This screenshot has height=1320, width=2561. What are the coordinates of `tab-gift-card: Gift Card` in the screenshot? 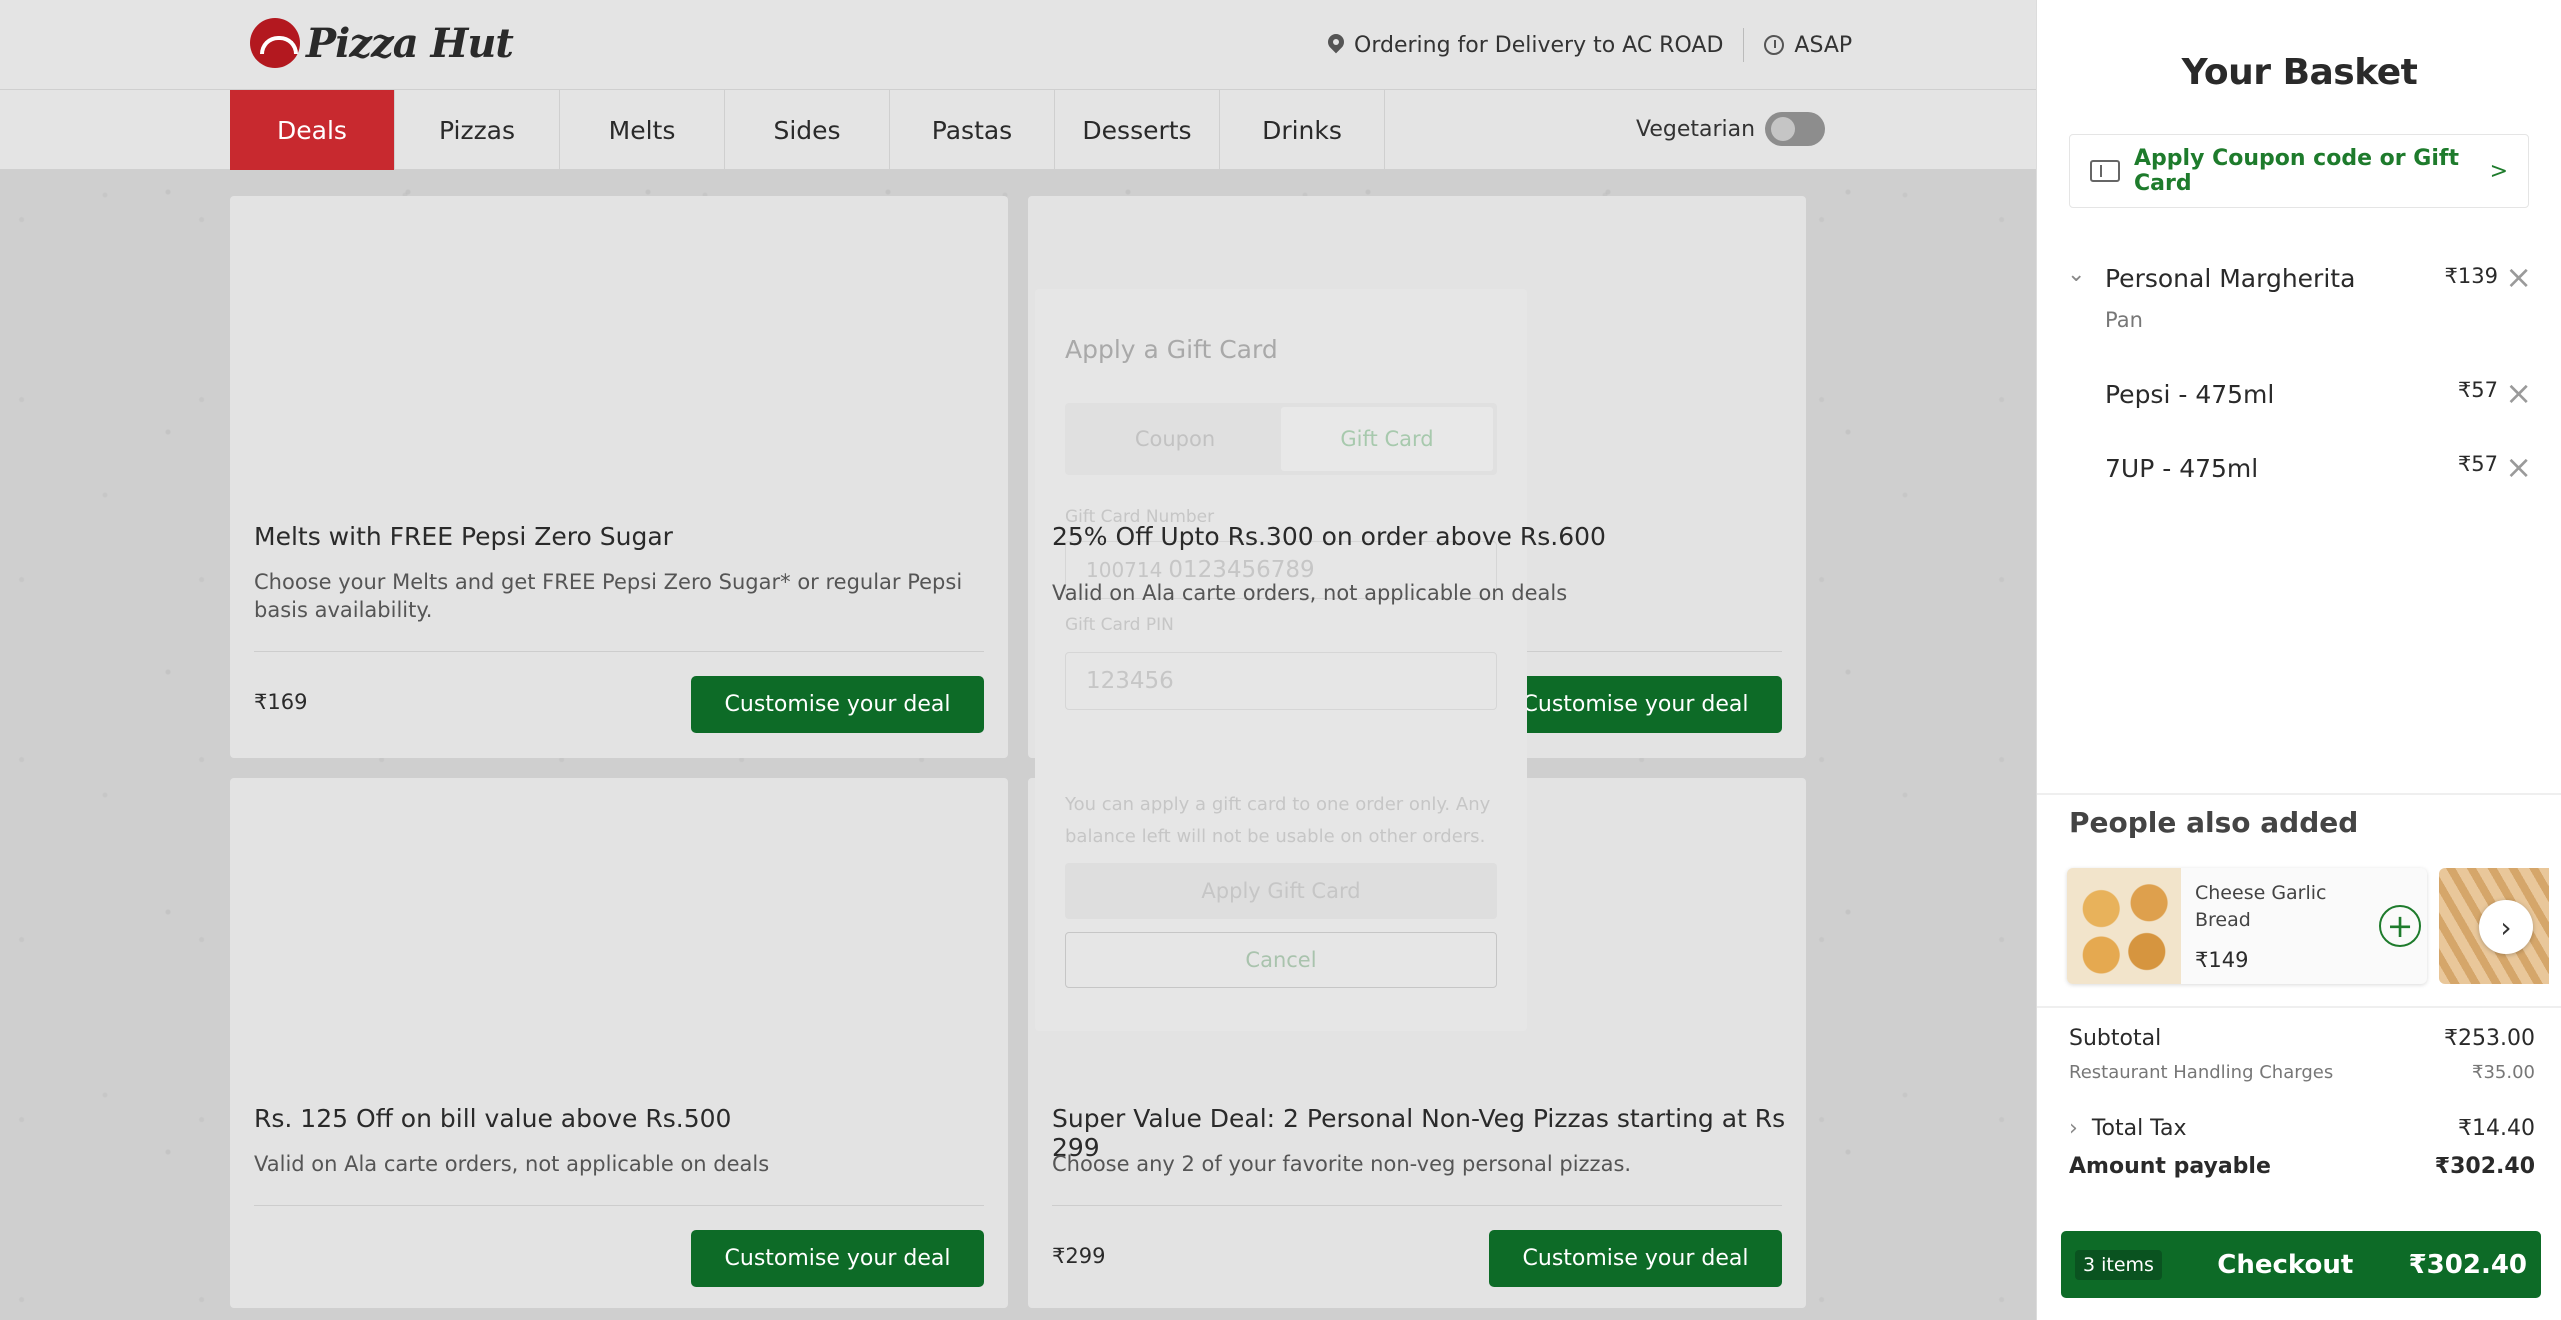 It's located at (1387, 439).